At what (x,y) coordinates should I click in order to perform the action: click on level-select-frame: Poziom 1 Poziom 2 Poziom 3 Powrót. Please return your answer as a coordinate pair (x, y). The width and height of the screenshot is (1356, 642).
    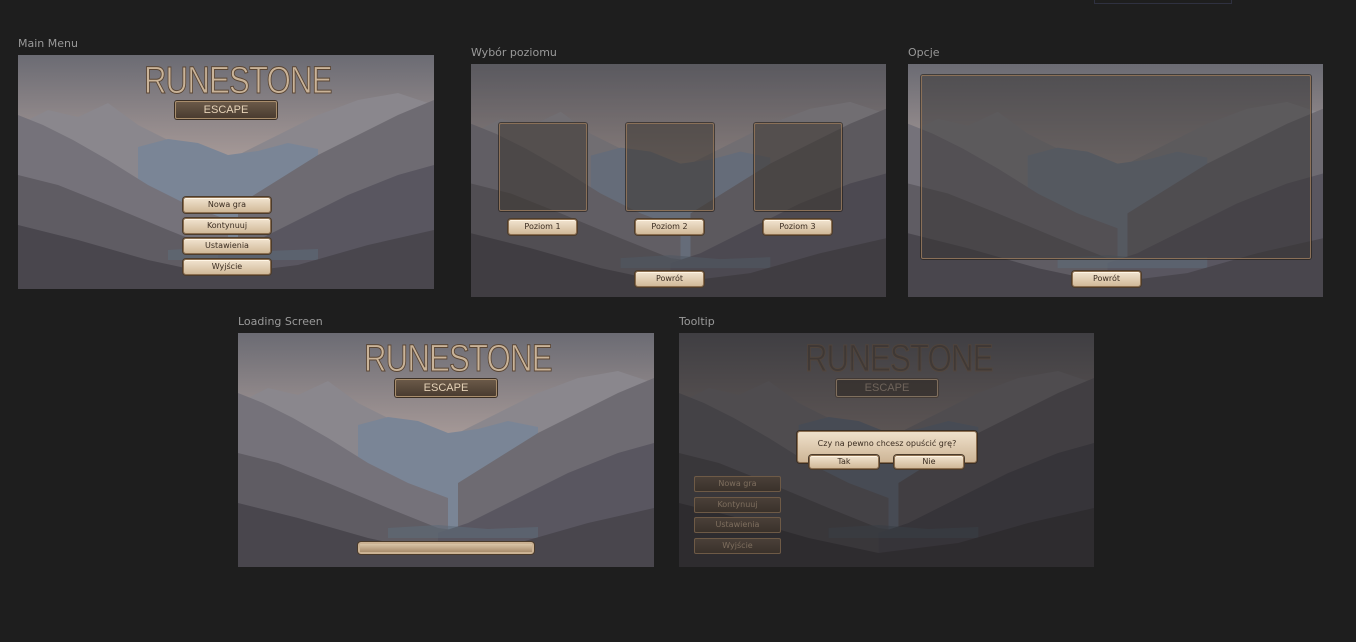
    Looking at the image, I should click on (678, 180).